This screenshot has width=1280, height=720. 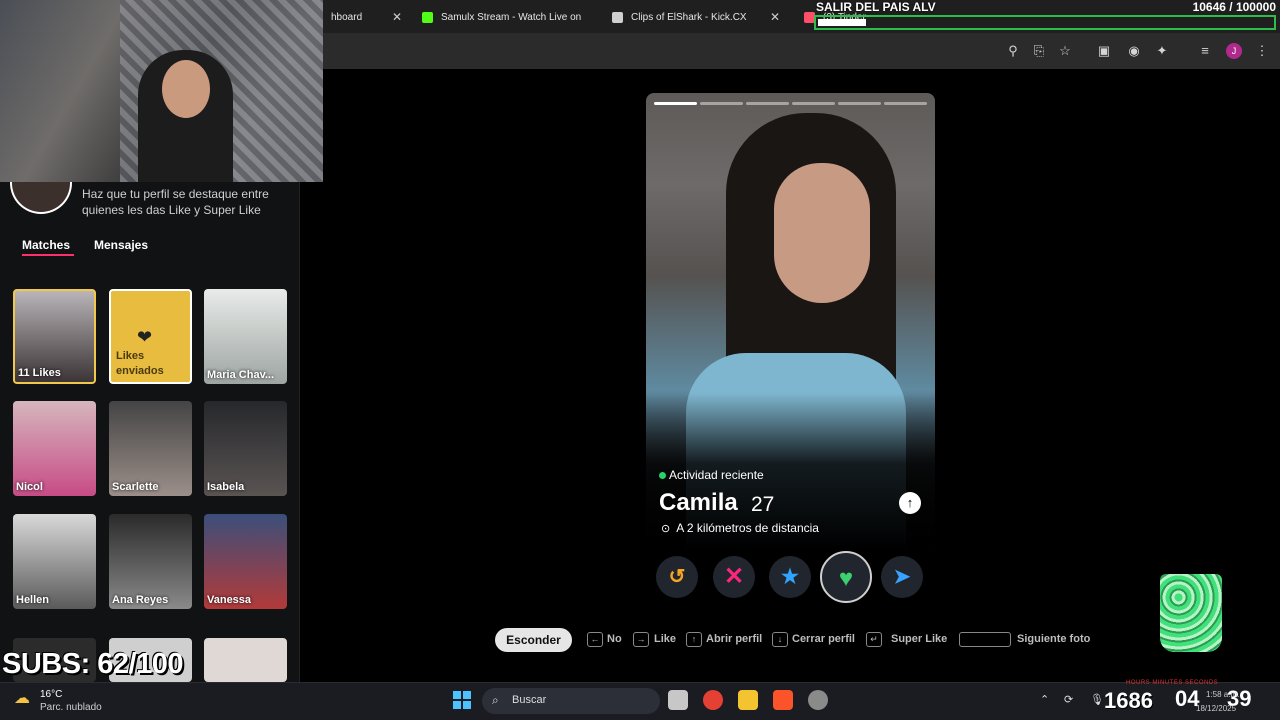 I want to click on like-button: ♥, so click(x=846, y=577).